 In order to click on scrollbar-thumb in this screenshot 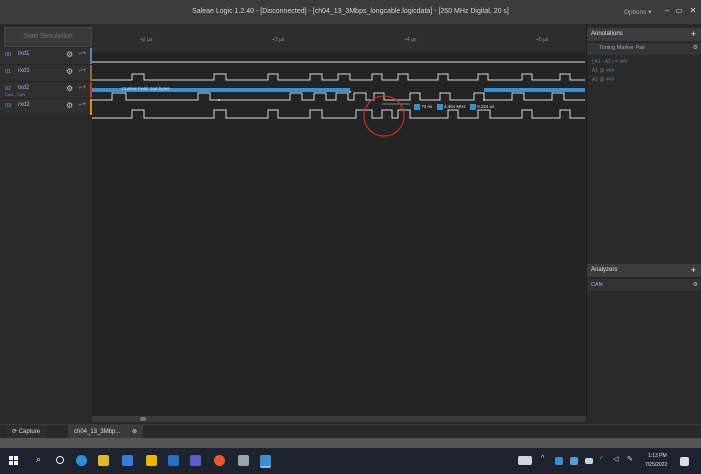, I will do `click(143, 419)`.